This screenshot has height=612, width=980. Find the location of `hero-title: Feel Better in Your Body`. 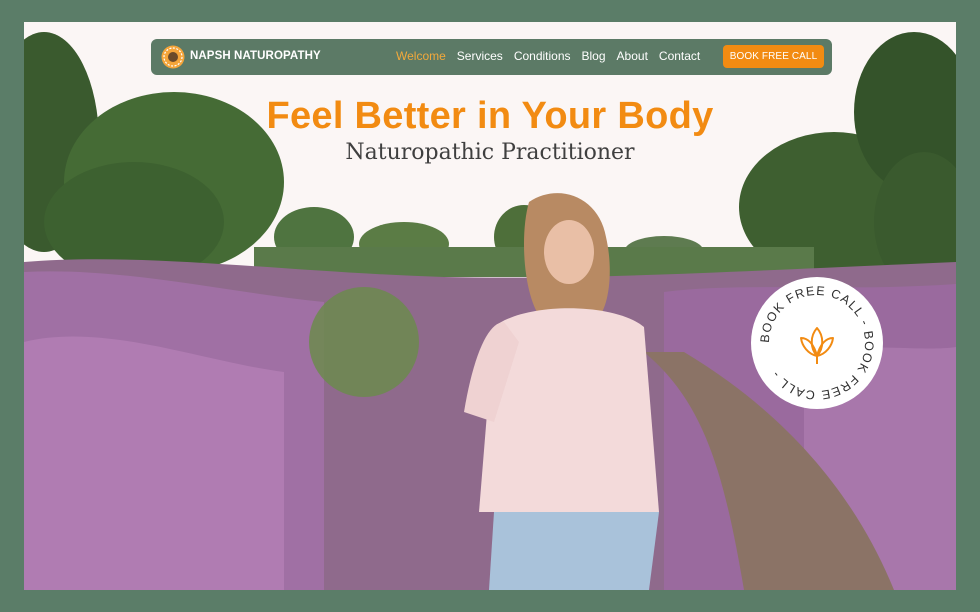

hero-title: Feel Better in Your Body is located at coordinates (490, 116).